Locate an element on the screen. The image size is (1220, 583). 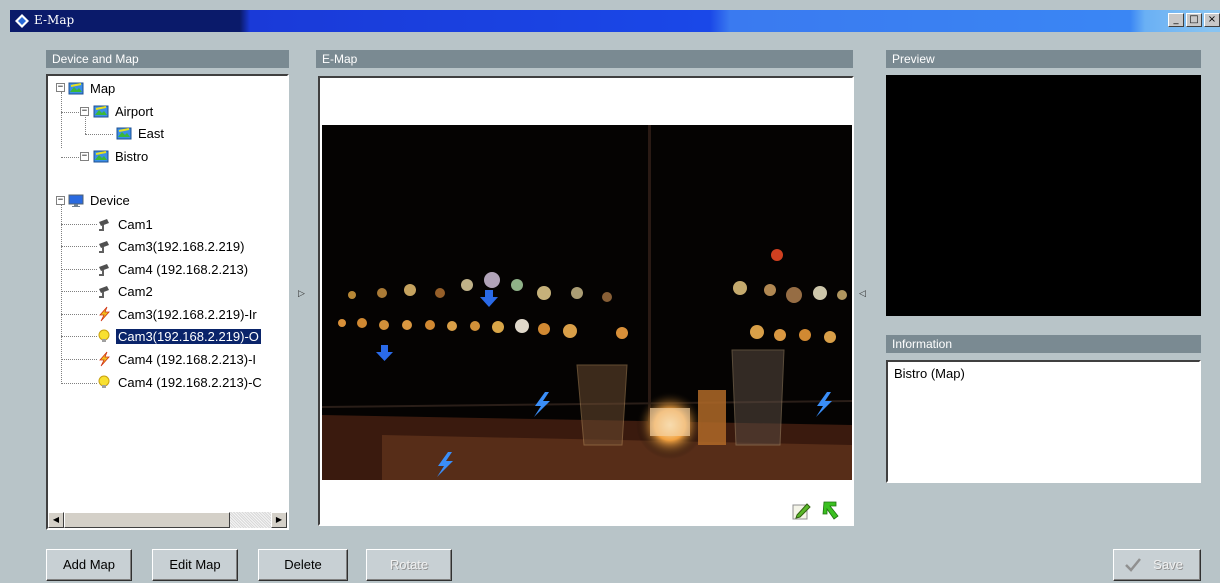
tree-label: Airport is located at coordinates (134, 111).